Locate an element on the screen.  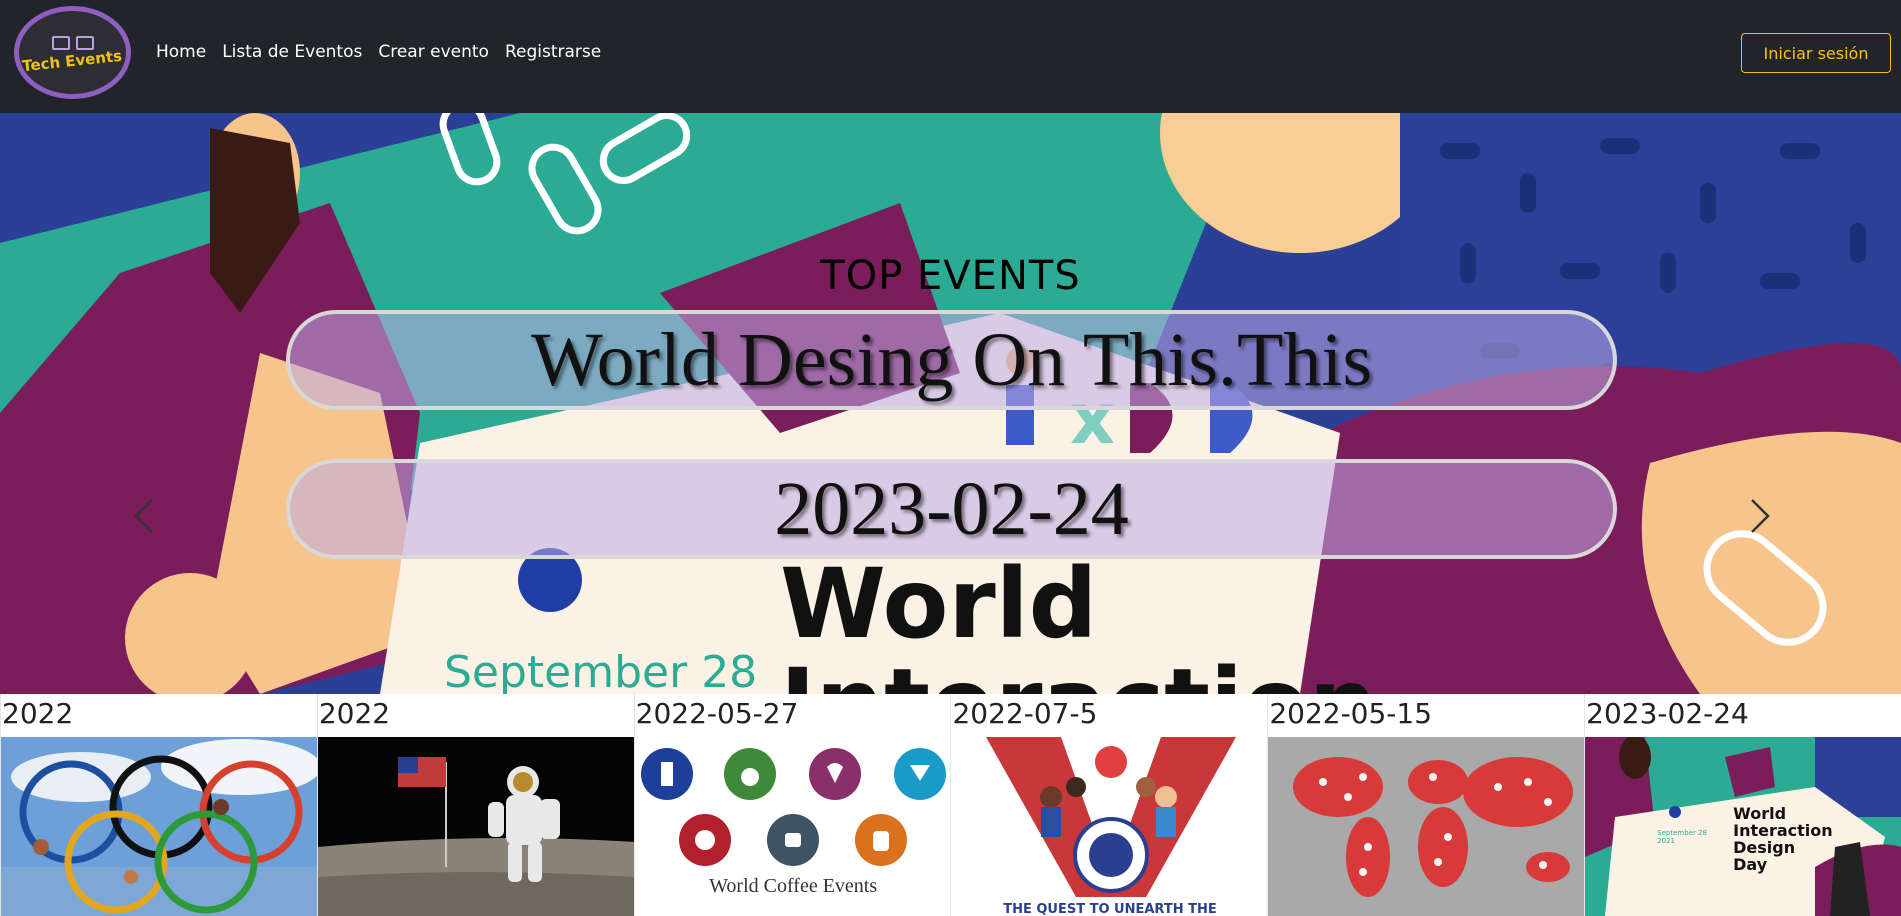
logo-text: Tech Events is located at coordinates (72, 60).